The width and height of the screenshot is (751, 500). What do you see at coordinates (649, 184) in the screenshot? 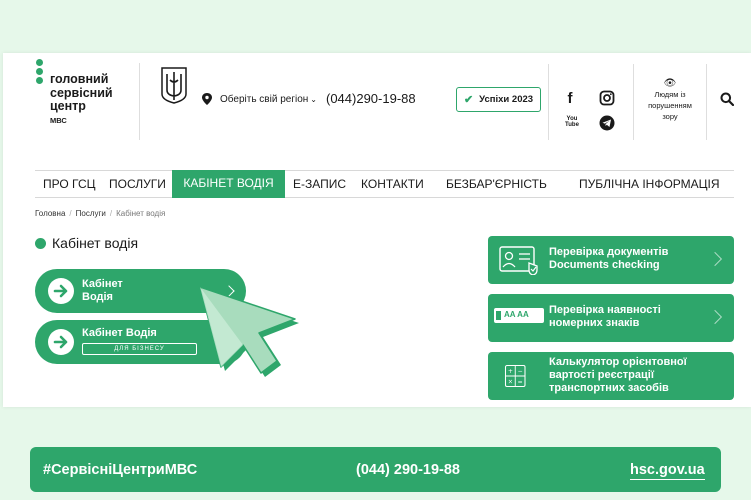
I see `nav-item-public-info: ПУБЛІЧНА ІНФОРМАЦІЯ` at bounding box center [649, 184].